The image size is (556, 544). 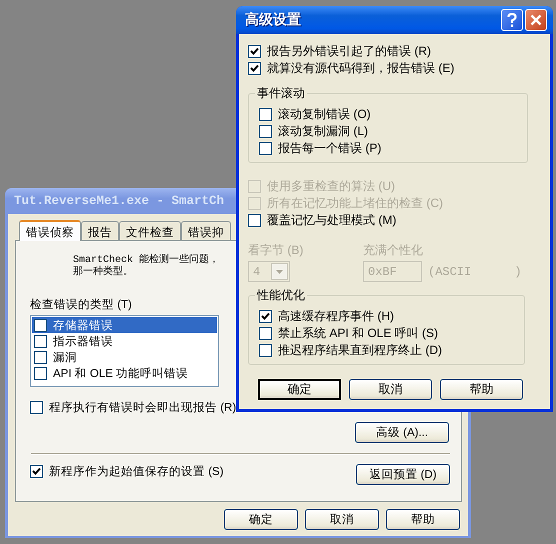 I want to click on checkbox-label: 新程序作为起始值保存的设置 (S), so click(x=136, y=471).